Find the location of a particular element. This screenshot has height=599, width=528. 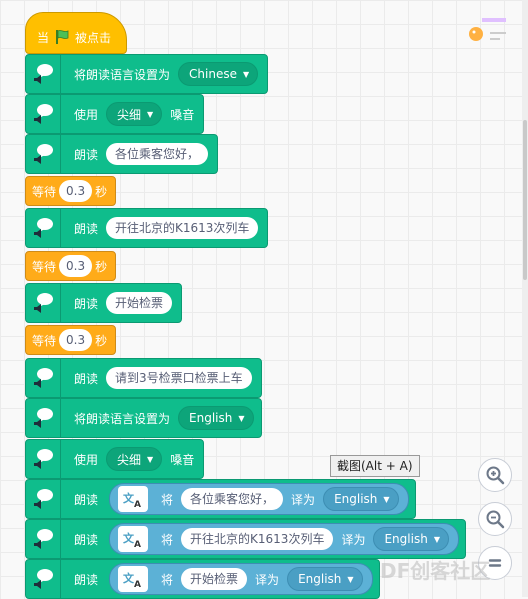

set-language-block: 将朗读语言设置为 Chinese ▼ is located at coordinates (147, 74).